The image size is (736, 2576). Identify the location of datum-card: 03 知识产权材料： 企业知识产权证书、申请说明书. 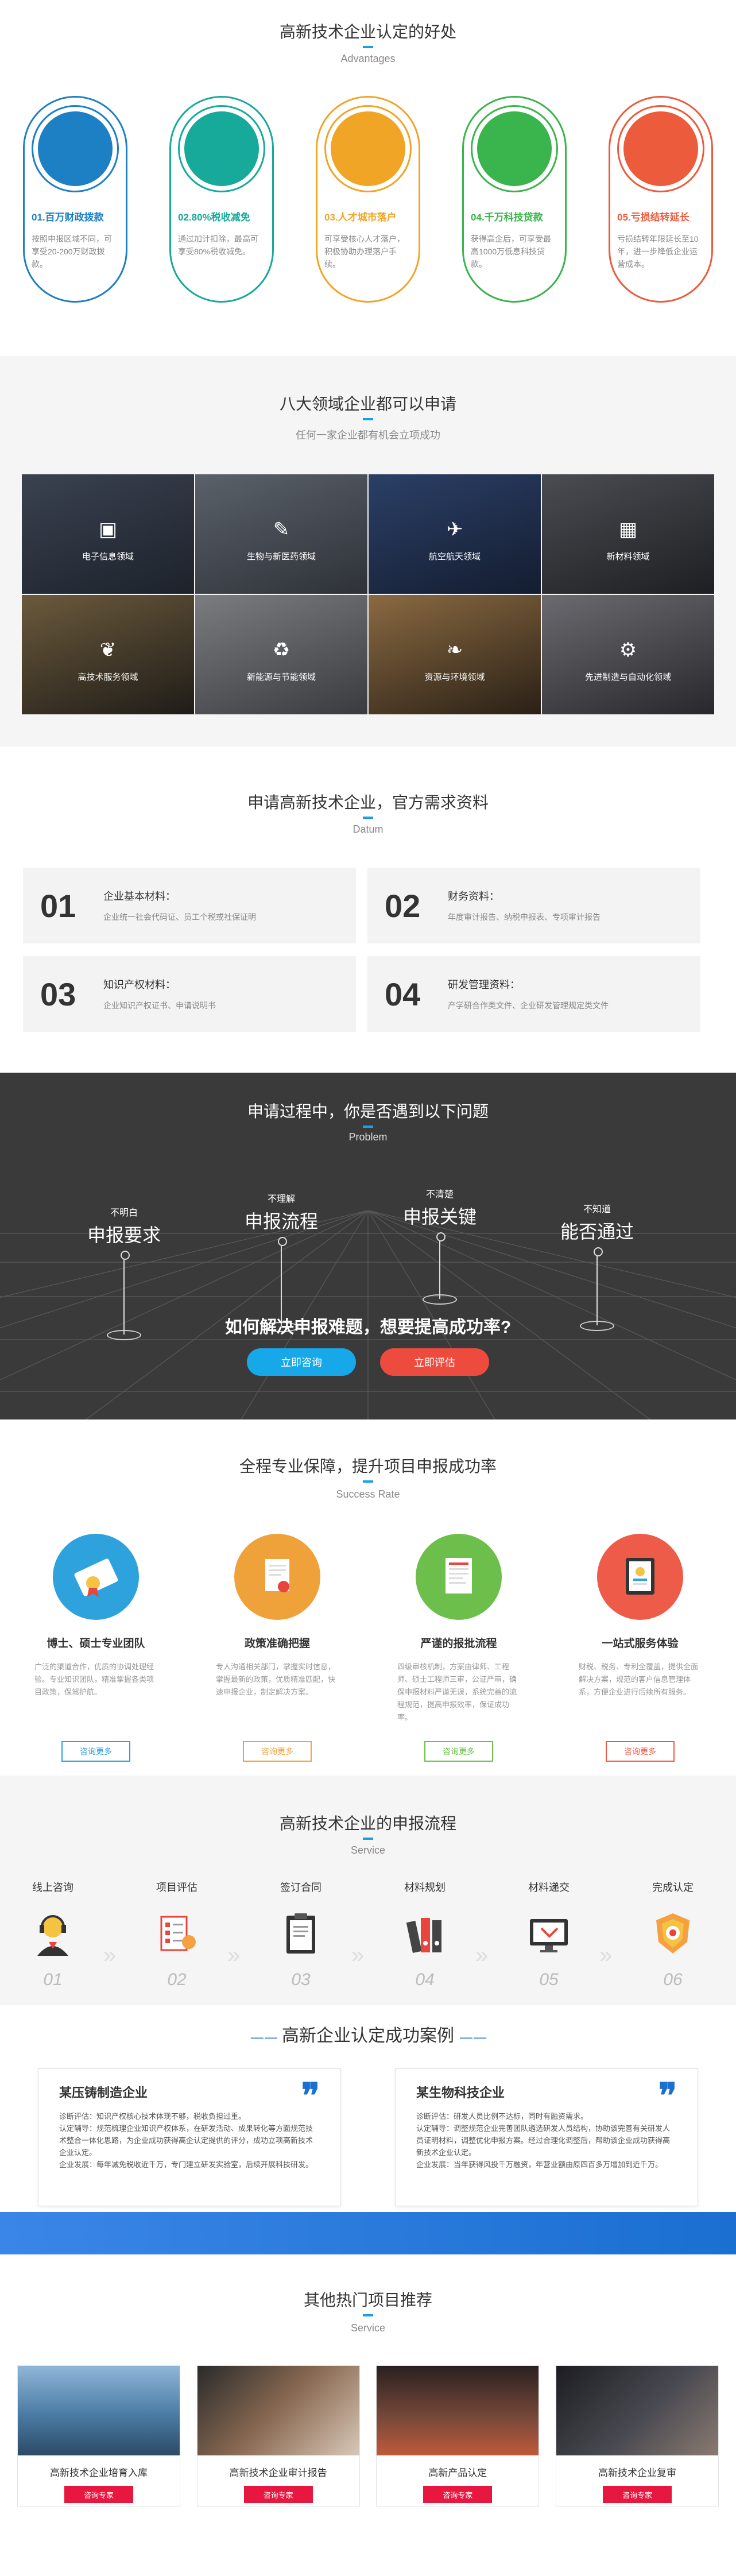
(189, 994).